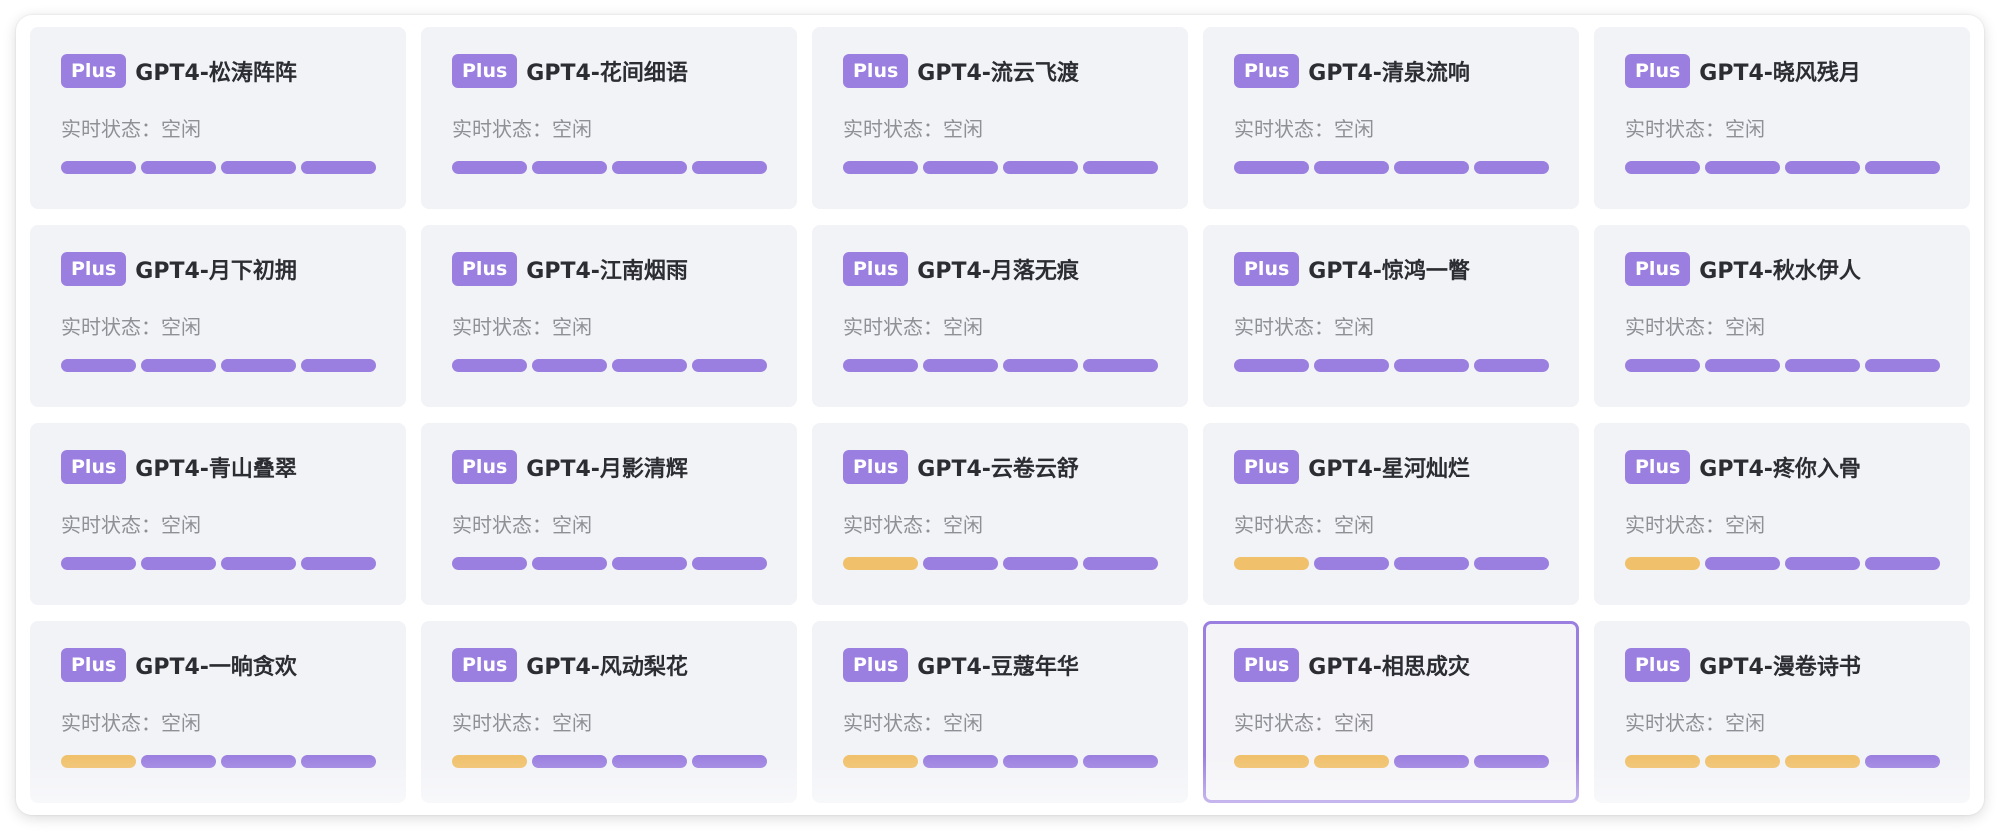 The height and width of the screenshot is (832, 2000). Describe the element at coordinates (607, 667) in the screenshot. I see `model-name: GPT4-风动梨花` at that location.